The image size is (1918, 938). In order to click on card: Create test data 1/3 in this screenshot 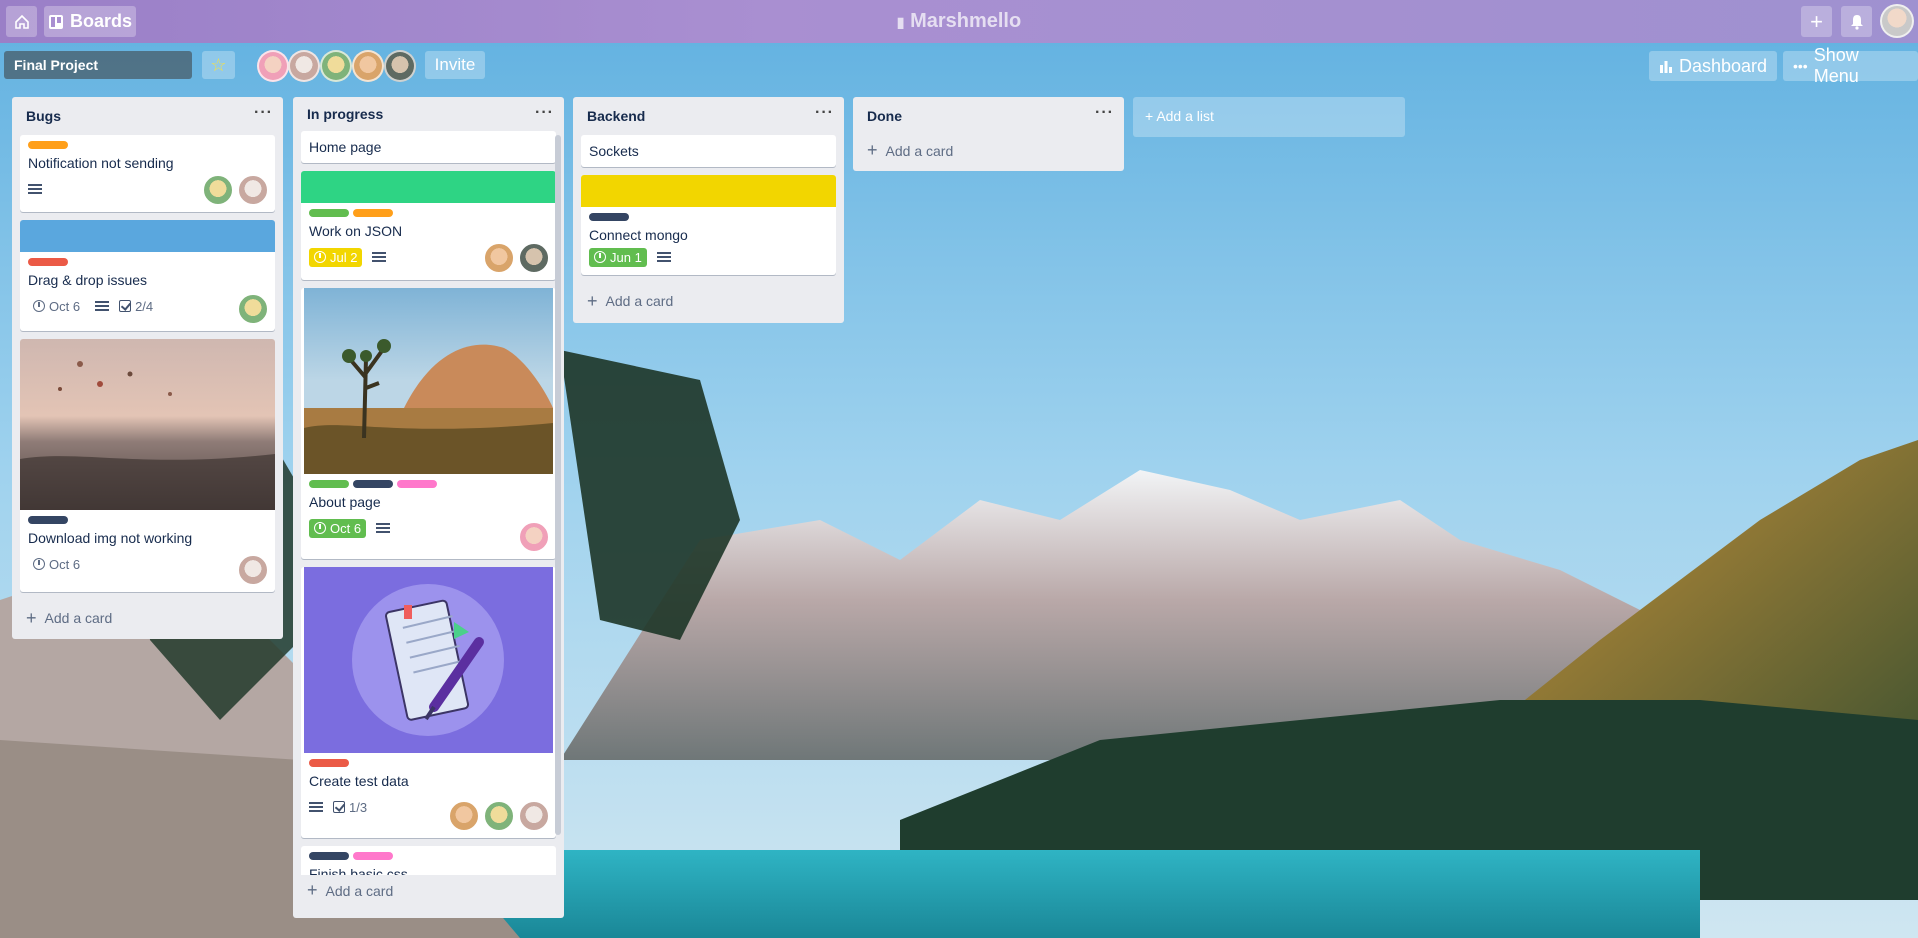, I will do `click(428, 702)`.